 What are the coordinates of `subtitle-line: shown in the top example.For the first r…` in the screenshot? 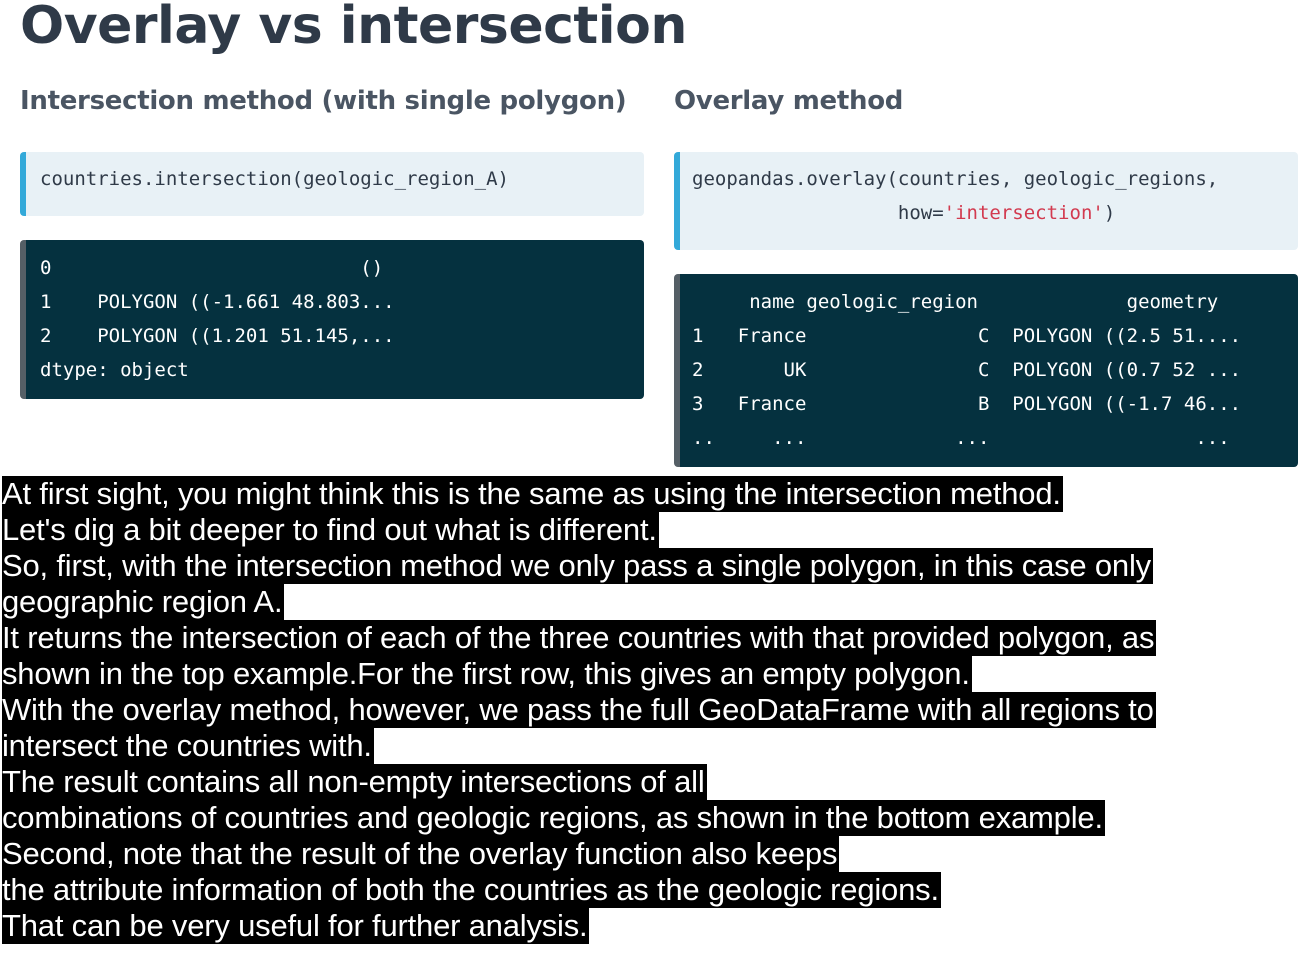 It's located at (487, 674).